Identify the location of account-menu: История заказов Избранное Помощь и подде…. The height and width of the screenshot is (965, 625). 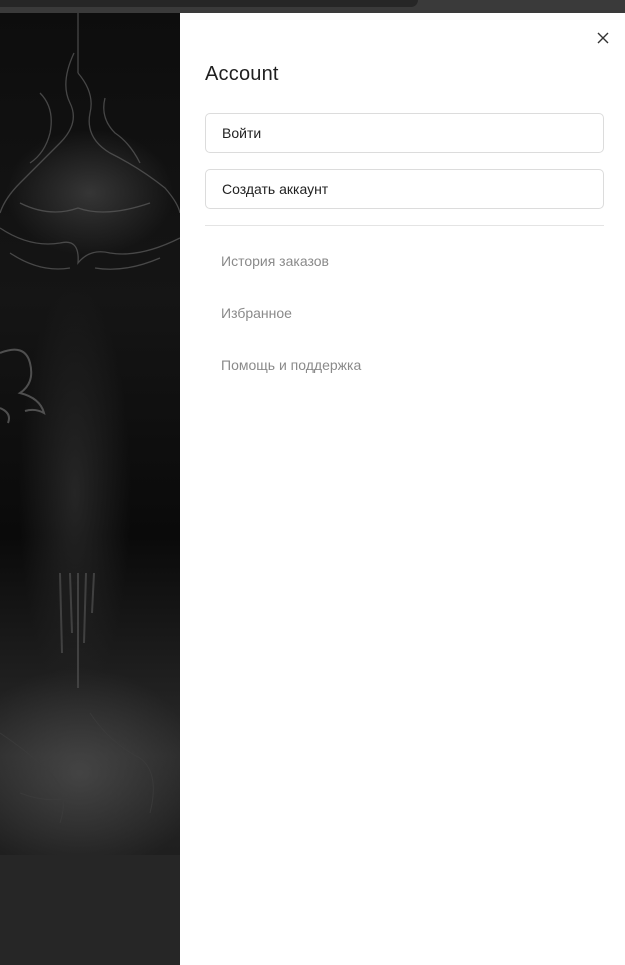
(291, 331).